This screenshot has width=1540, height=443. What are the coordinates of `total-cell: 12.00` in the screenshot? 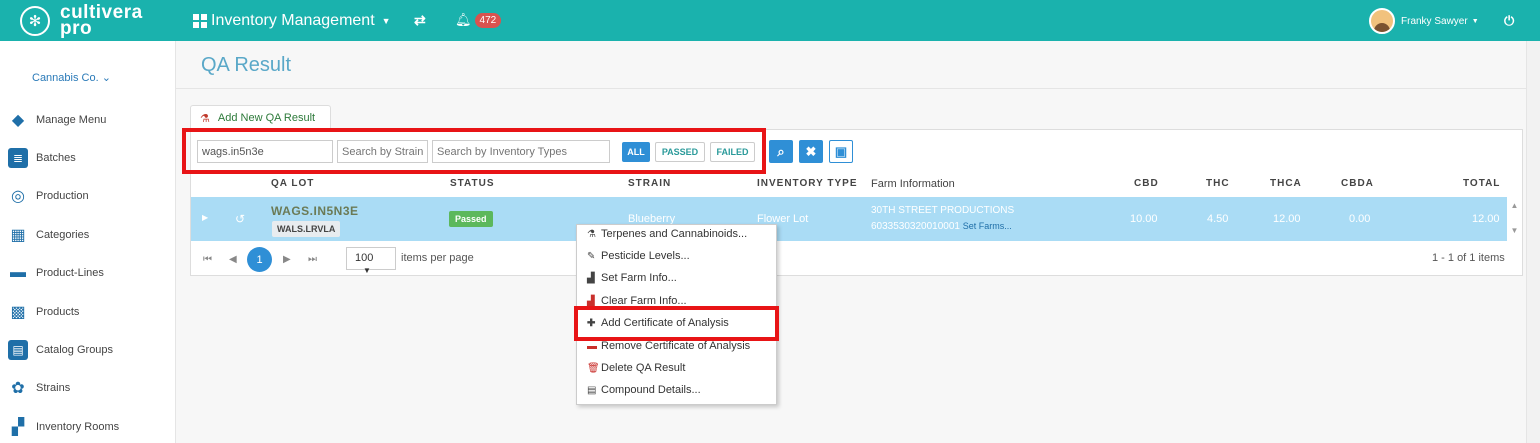 It's located at (1486, 219).